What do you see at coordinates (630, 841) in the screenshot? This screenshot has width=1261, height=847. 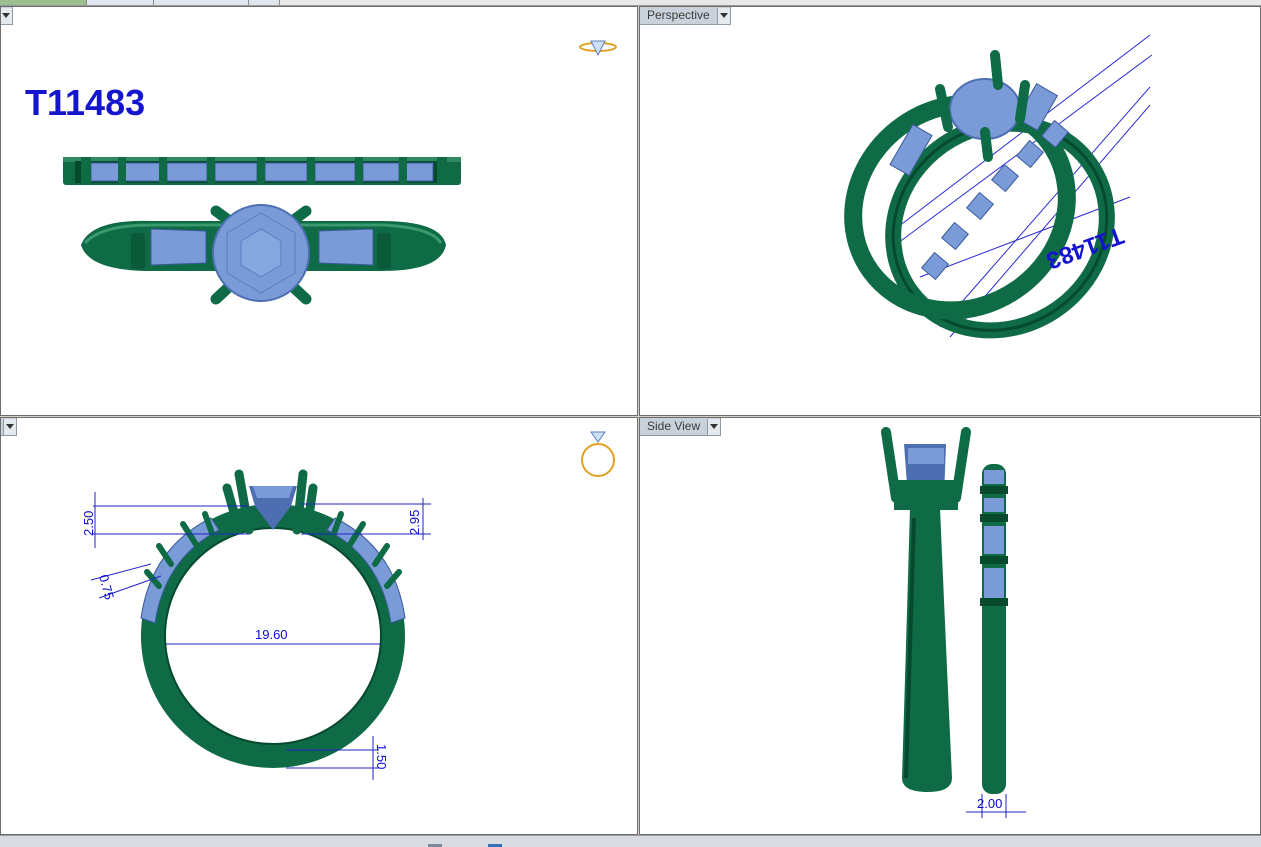 I see `status-bar` at bounding box center [630, 841].